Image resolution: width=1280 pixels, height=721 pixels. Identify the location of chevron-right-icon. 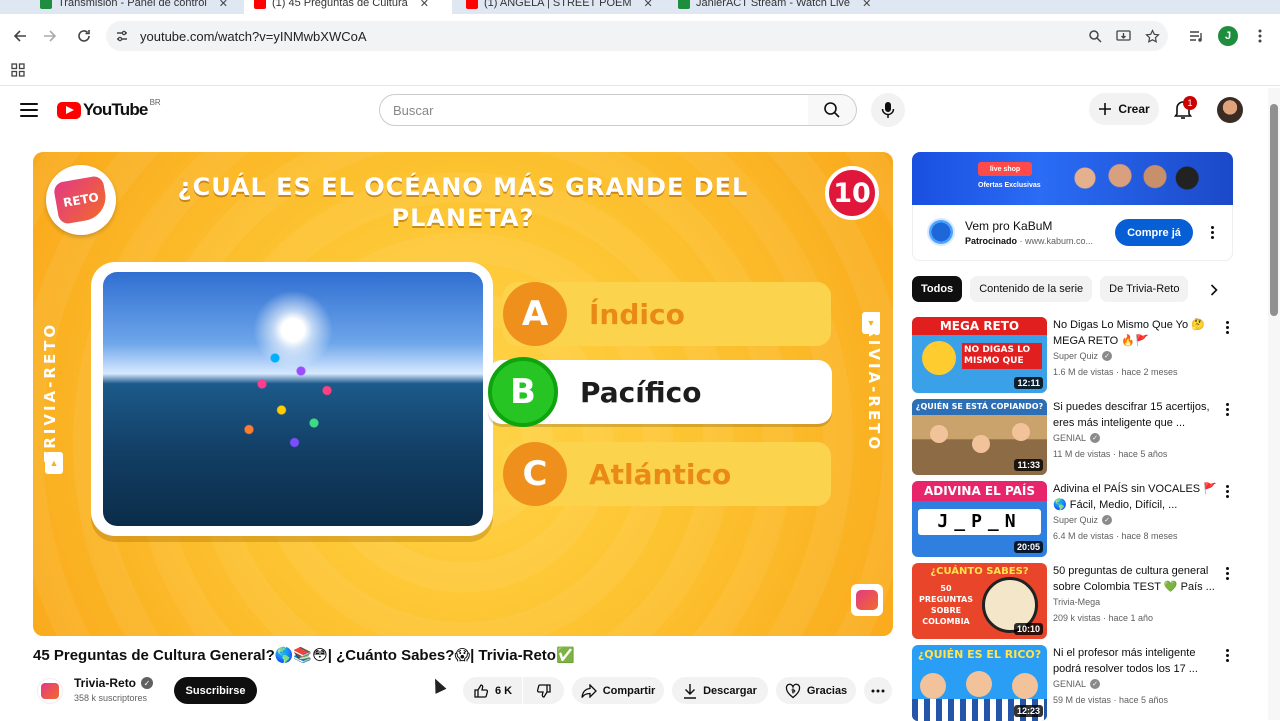
(1214, 290).